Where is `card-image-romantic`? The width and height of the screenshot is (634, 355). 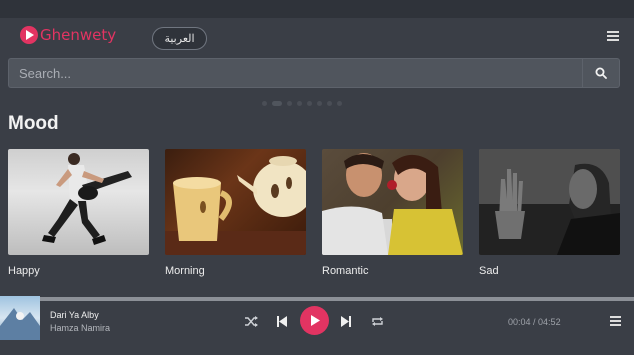
card-image-romantic is located at coordinates (392, 202).